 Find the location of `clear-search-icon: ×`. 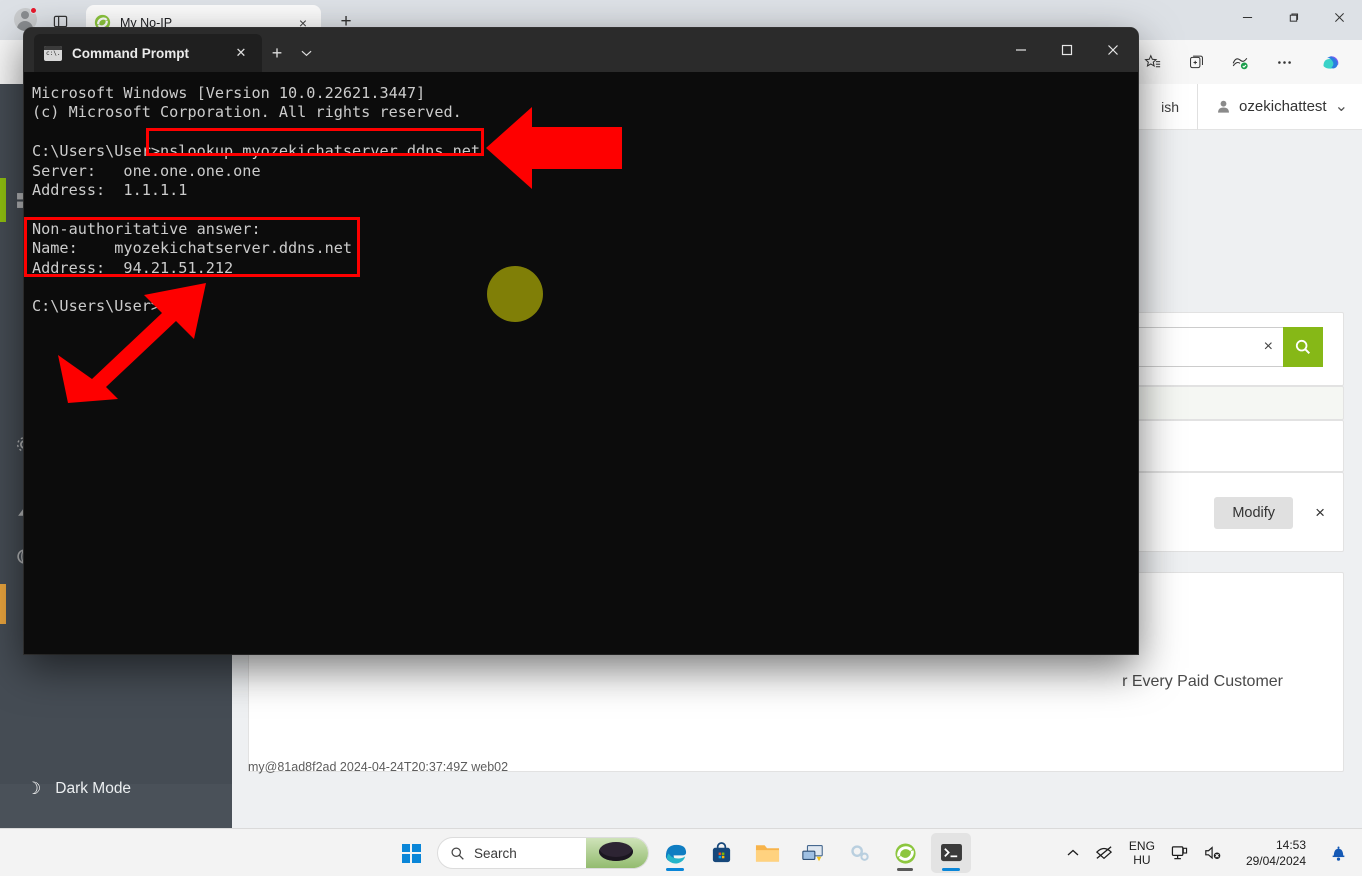

clear-search-icon: × is located at coordinates (1268, 347).